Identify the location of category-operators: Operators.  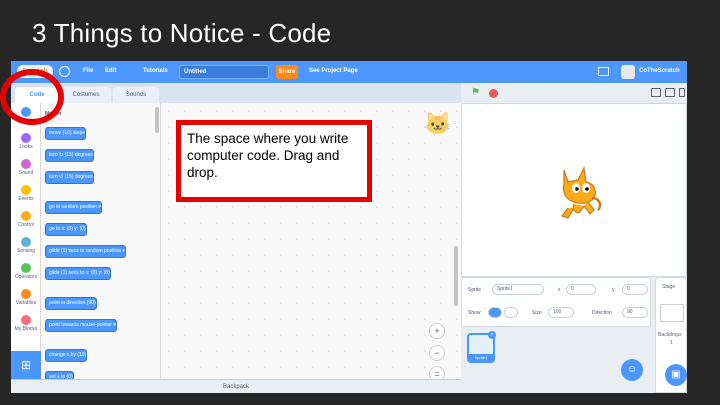
(26, 271).